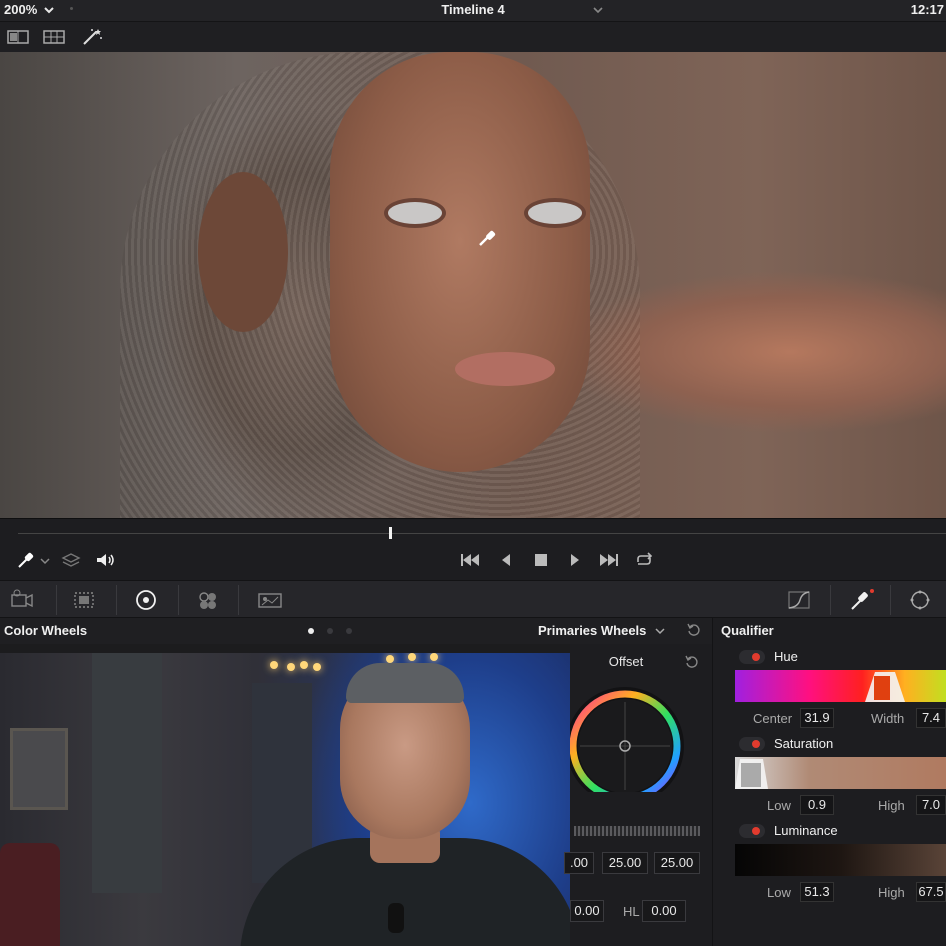  Describe the element at coordinates (22, 600) in the screenshot. I see `camera-raw-icon` at that location.